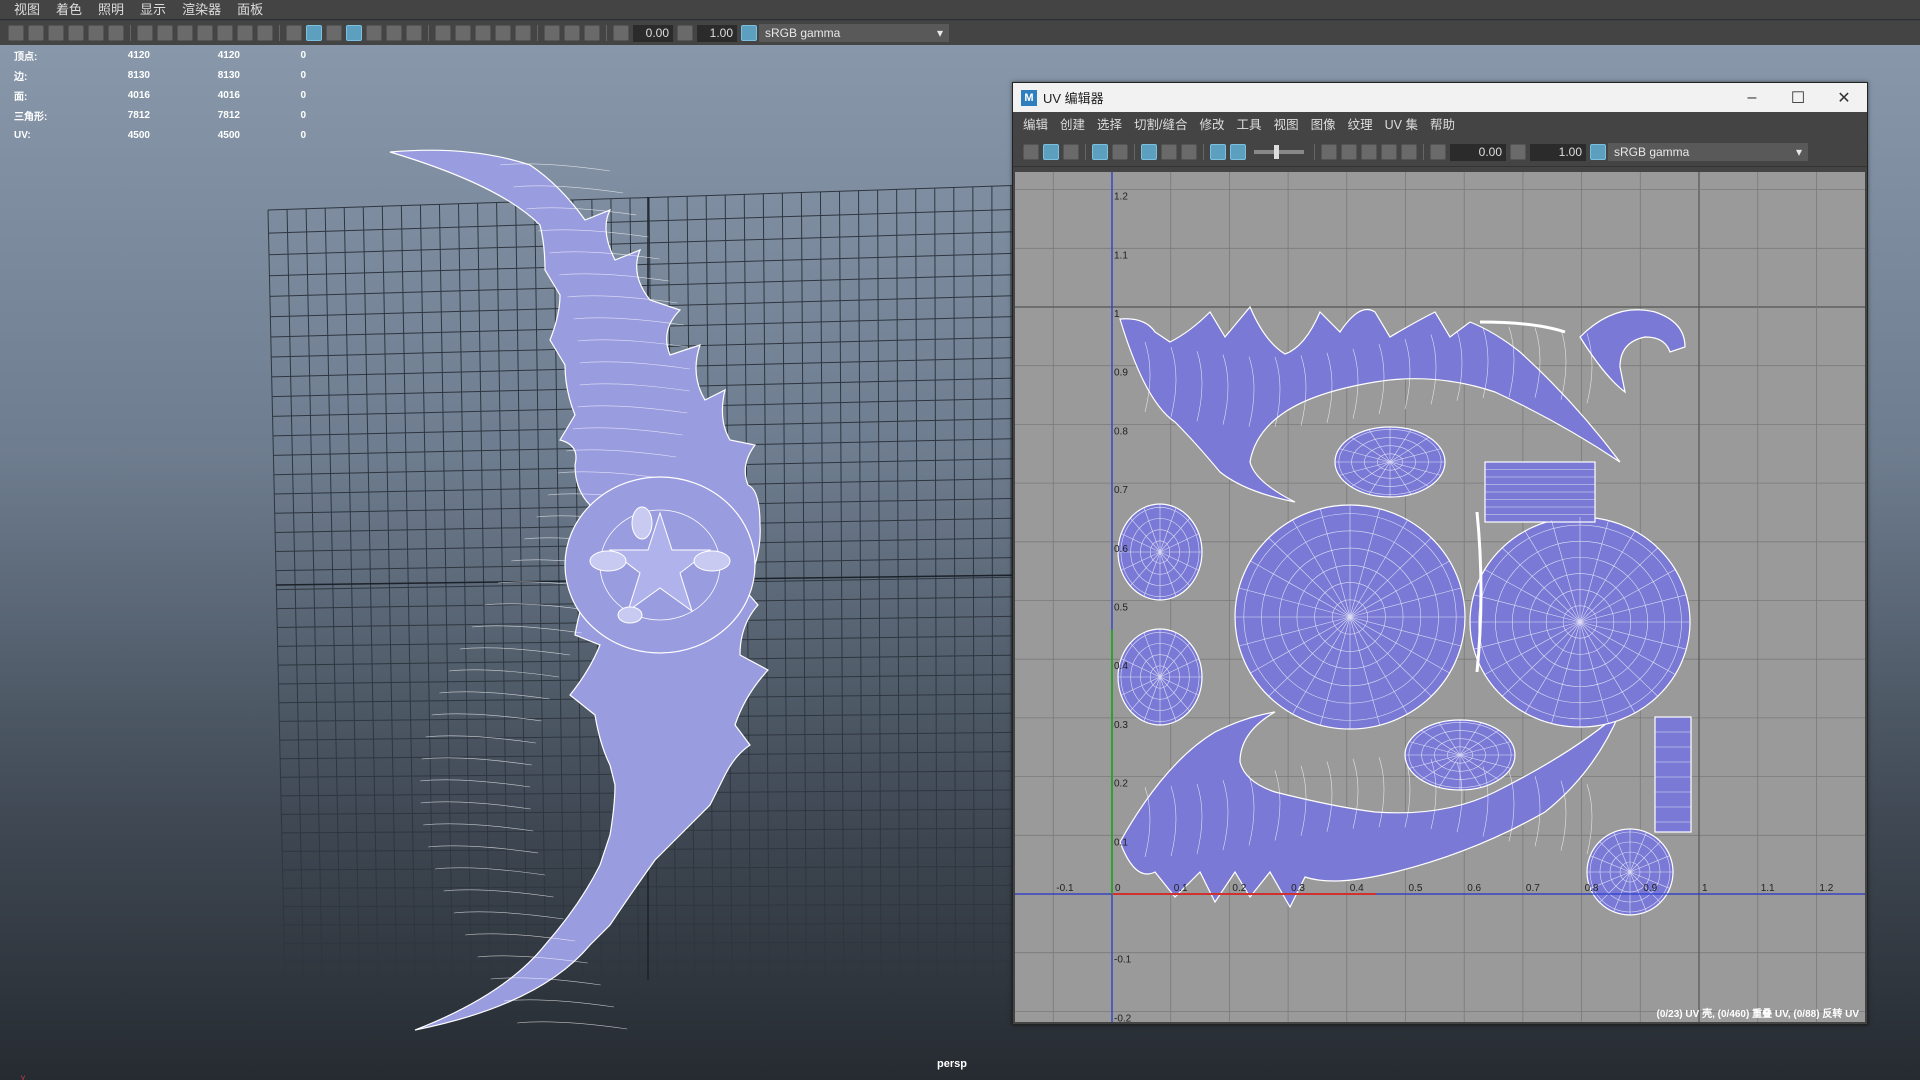 Image resolution: width=1920 pixels, height=1080 pixels. Describe the element at coordinates (1844, 97) in the screenshot. I see `close-icon: ✕` at that location.